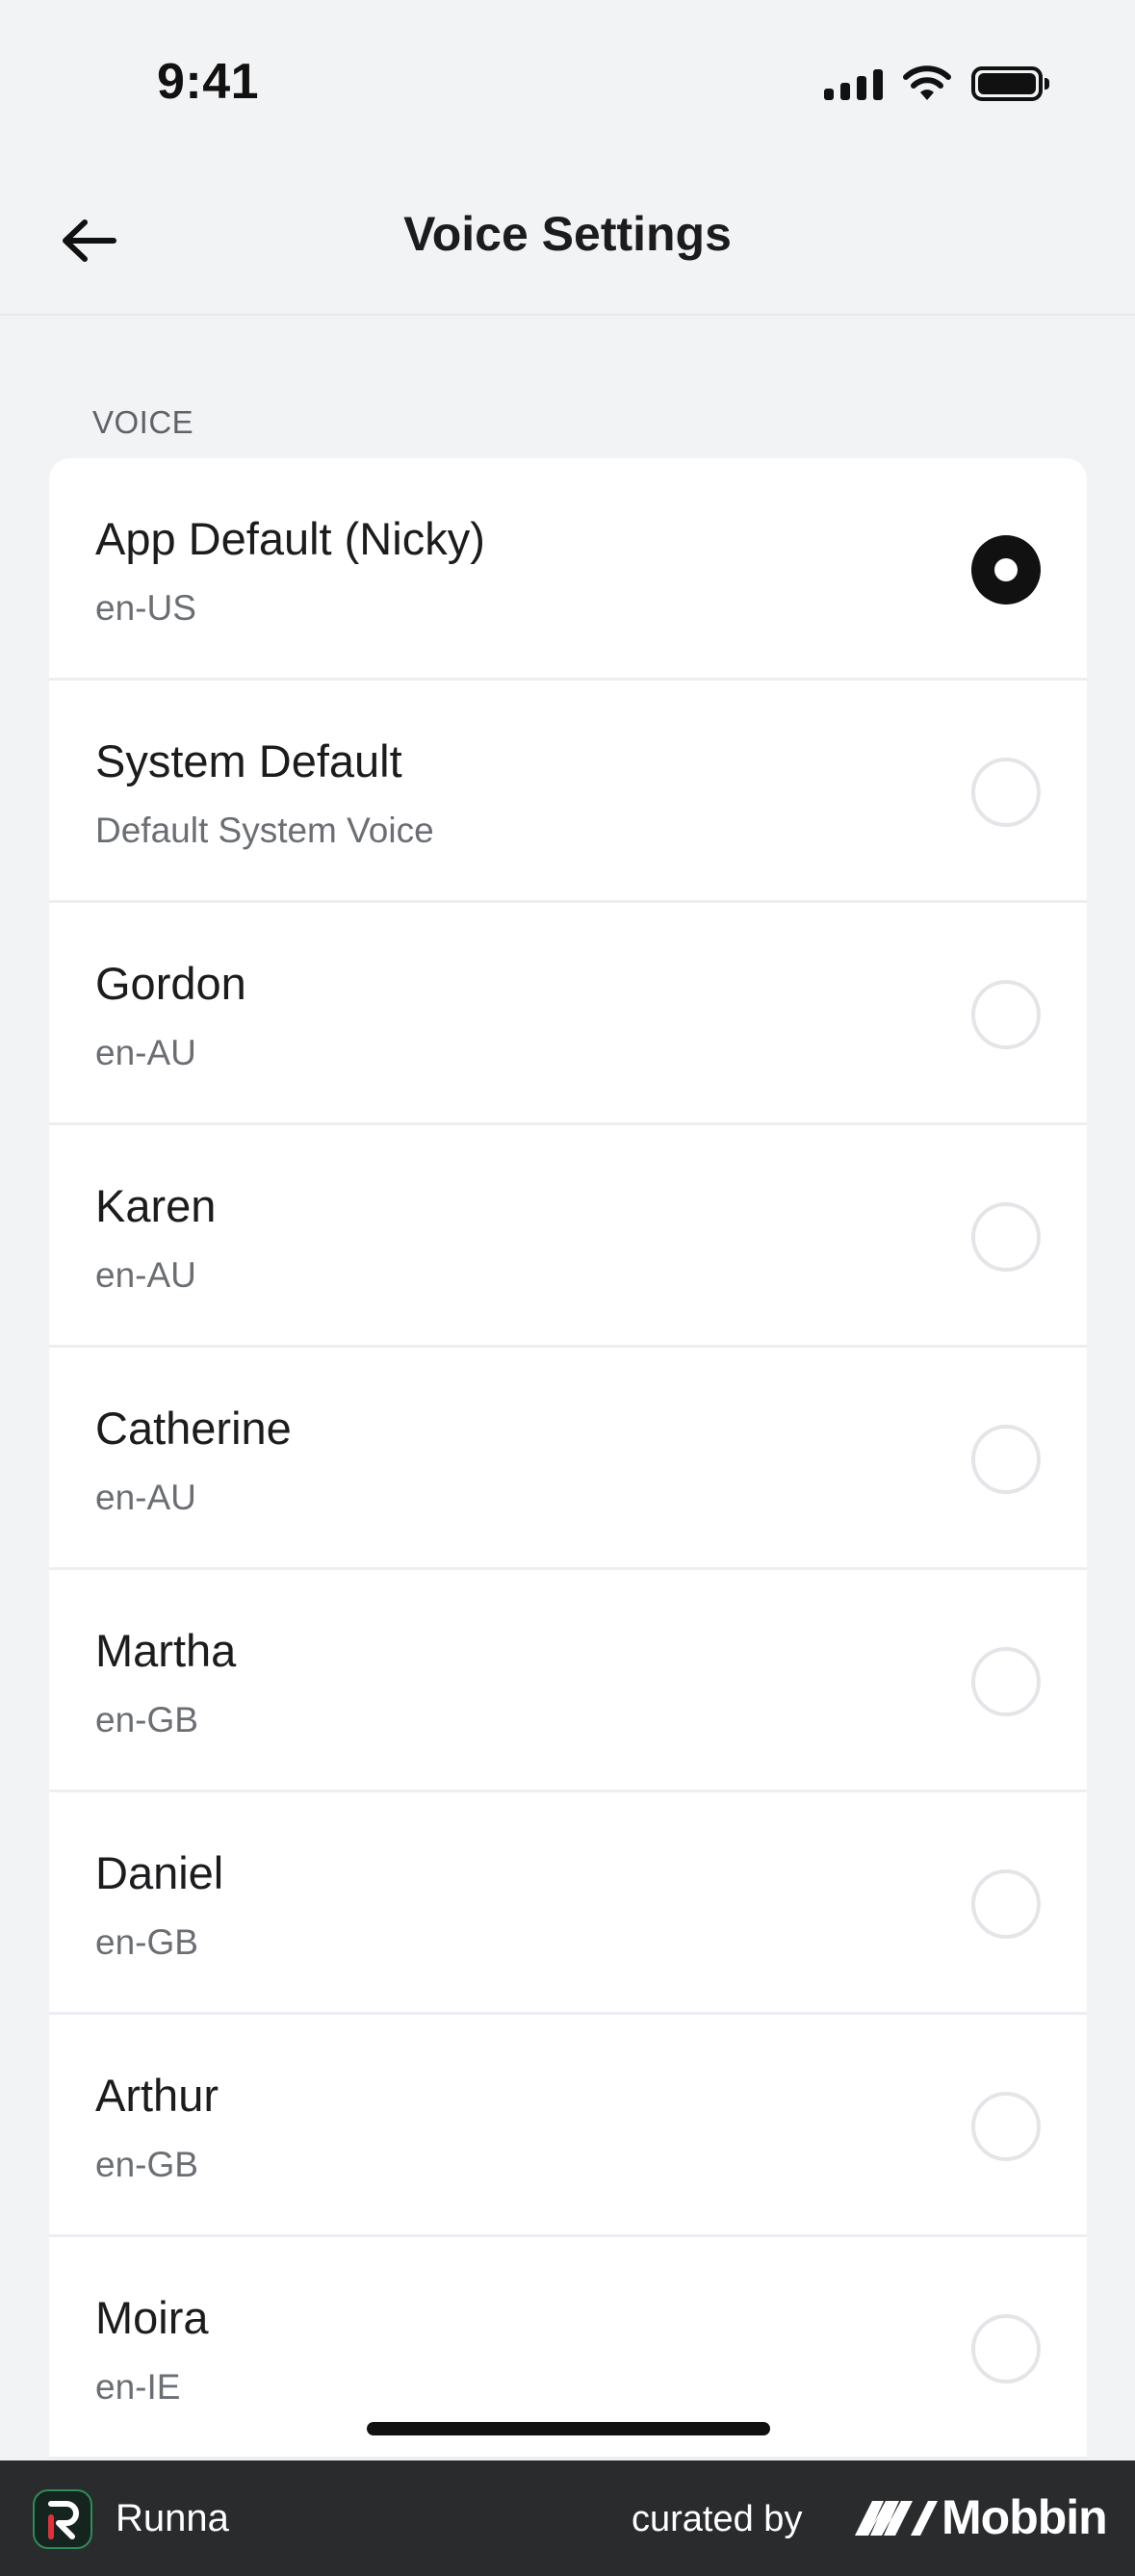 This screenshot has width=1135, height=2576. What do you see at coordinates (290, 538) in the screenshot?
I see `voice-name: App Default (Nicky)` at bounding box center [290, 538].